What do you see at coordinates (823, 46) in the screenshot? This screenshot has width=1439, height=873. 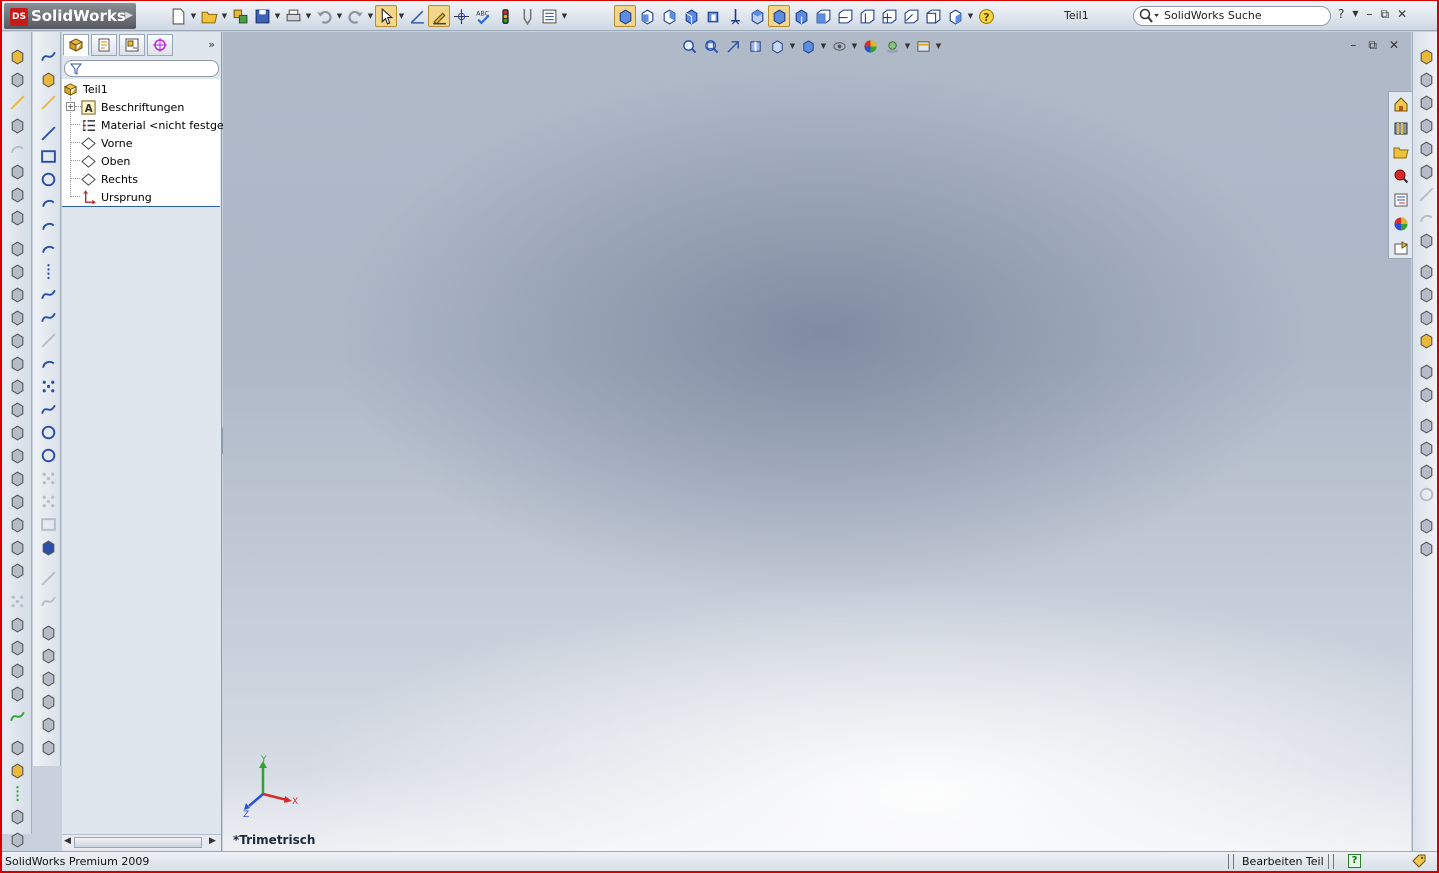 I see `display-style-dropdown: ▼` at bounding box center [823, 46].